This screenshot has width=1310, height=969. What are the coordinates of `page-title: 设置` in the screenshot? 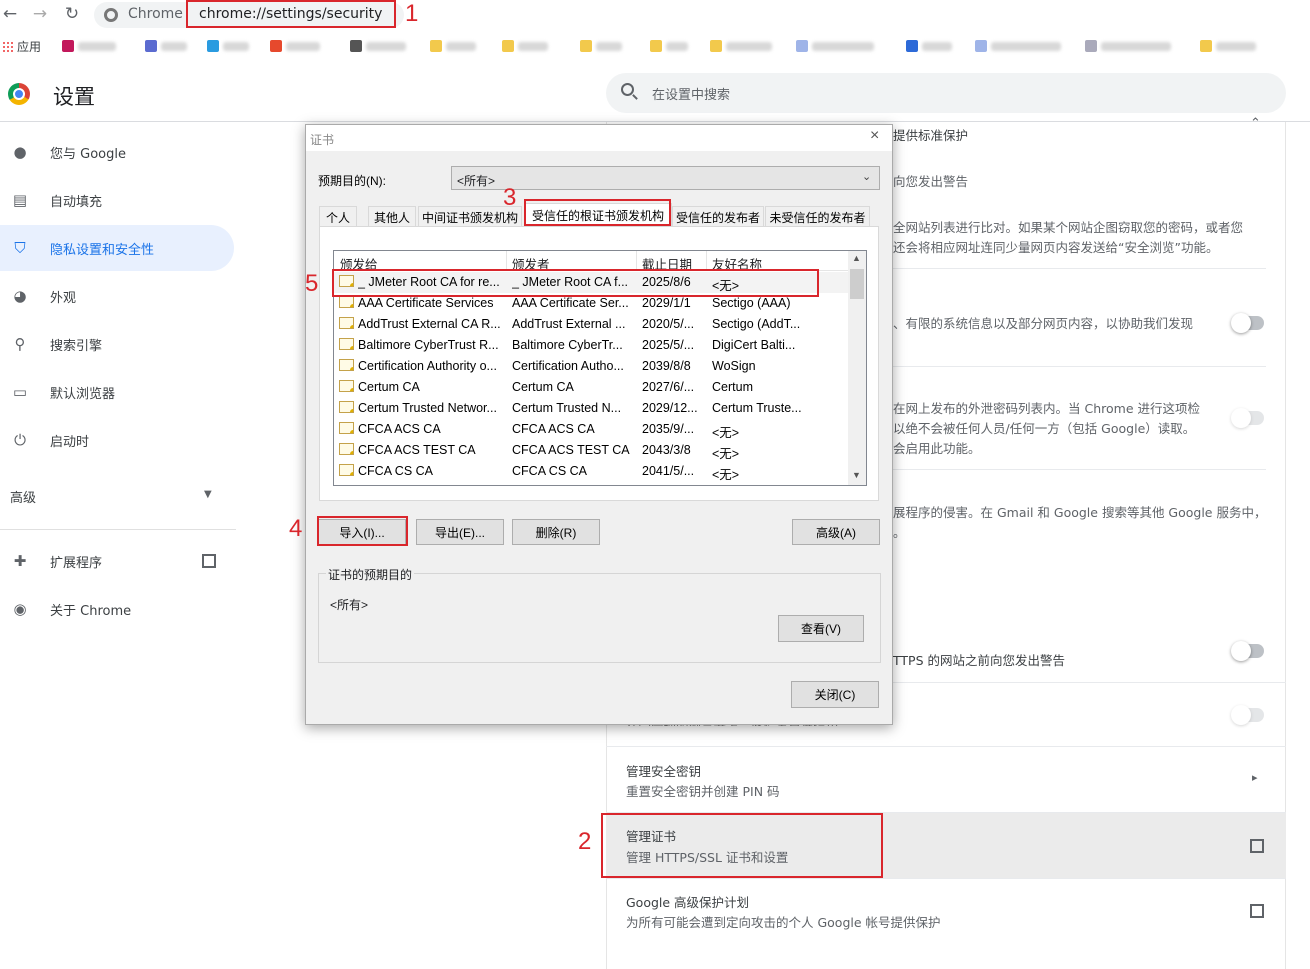 It's located at (74, 97).